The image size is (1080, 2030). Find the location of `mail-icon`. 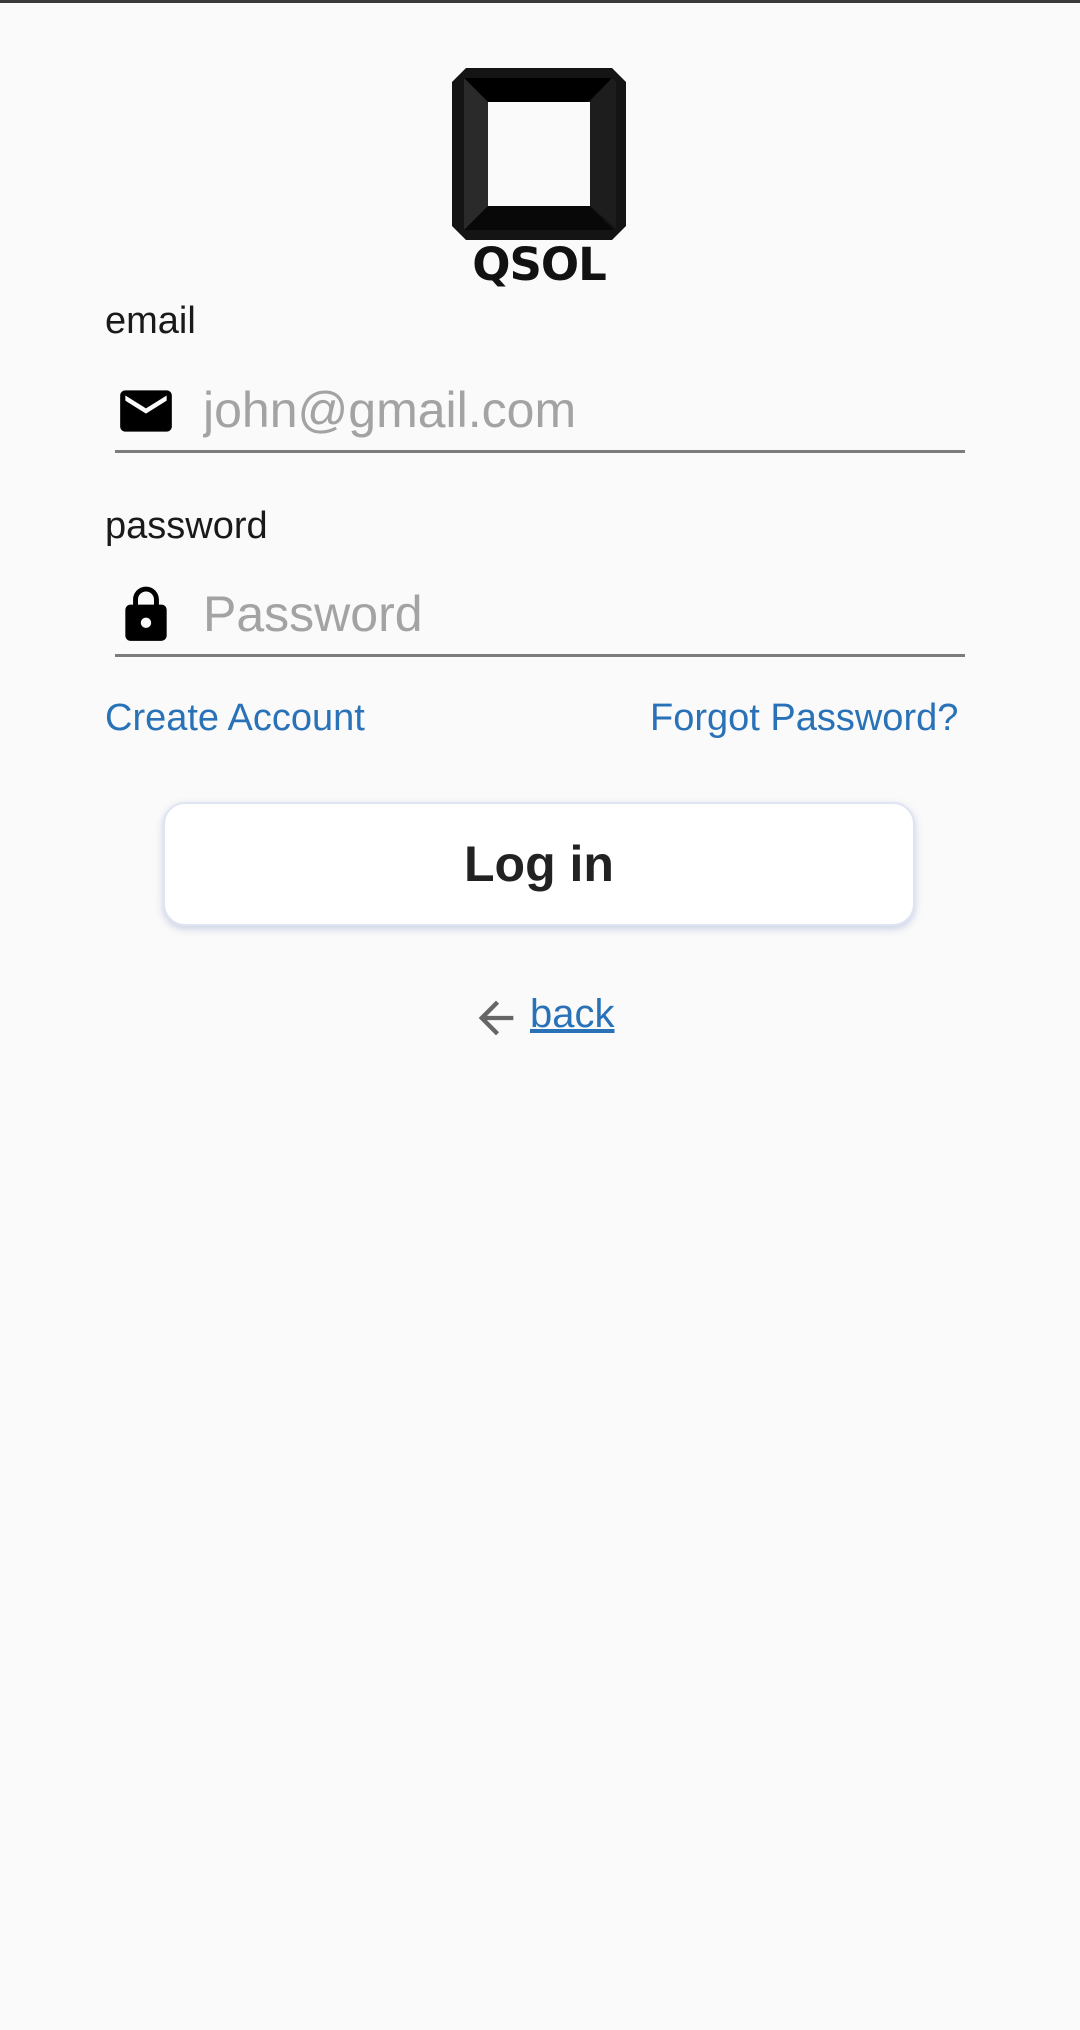

mail-icon is located at coordinates (146, 411).